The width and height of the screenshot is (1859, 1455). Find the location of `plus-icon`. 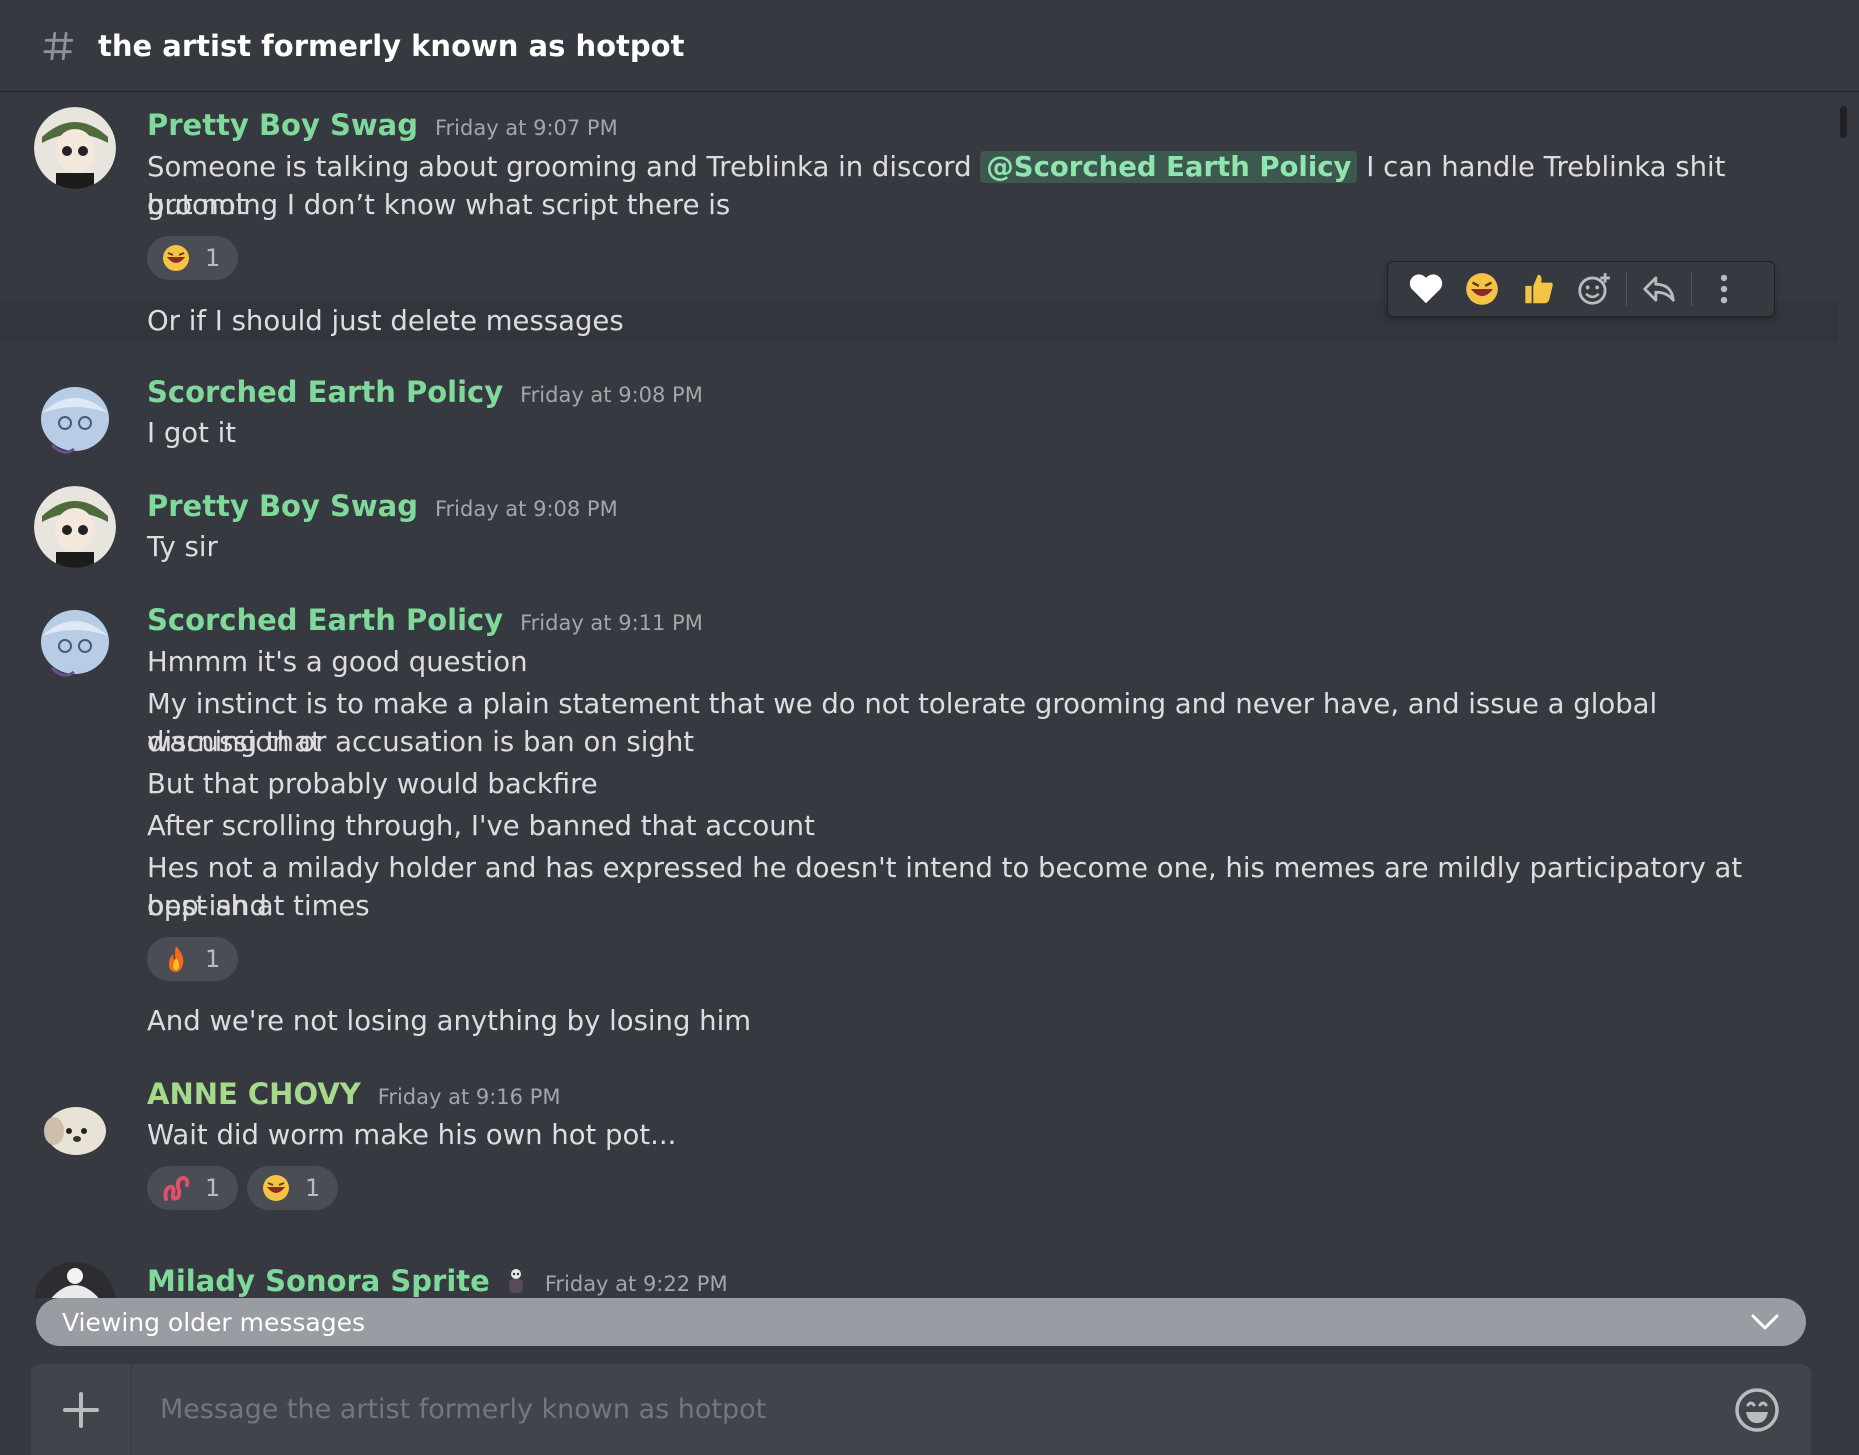

plus-icon is located at coordinates (81, 1409).